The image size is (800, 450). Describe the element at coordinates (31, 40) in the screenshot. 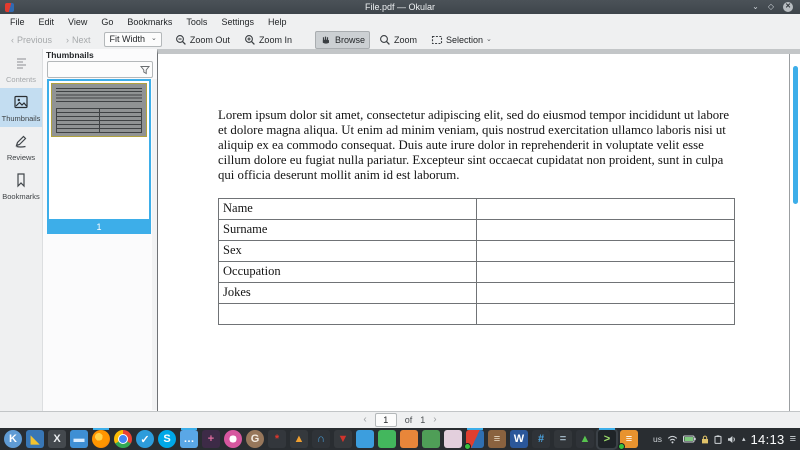

I see `previous-button: ‹ Previous` at that location.